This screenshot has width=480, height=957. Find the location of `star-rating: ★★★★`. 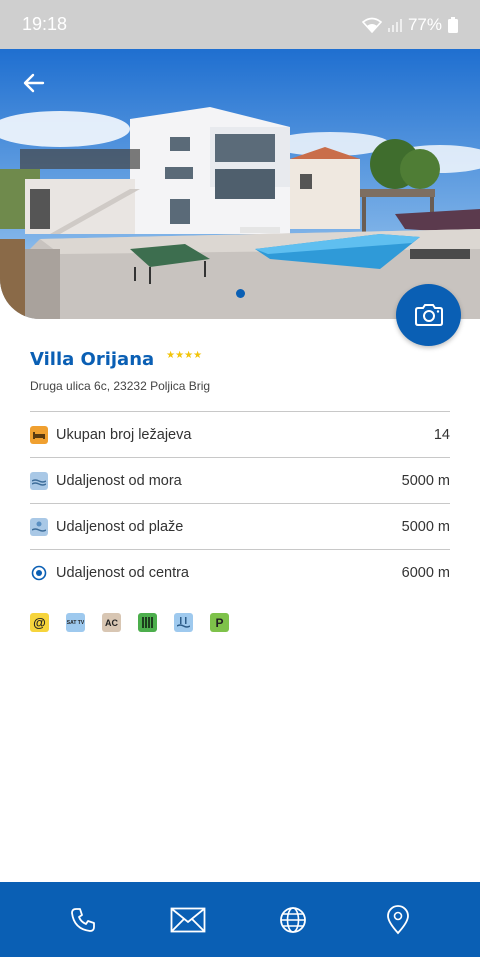

star-rating: ★★★★ is located at coordinates (184, 355).